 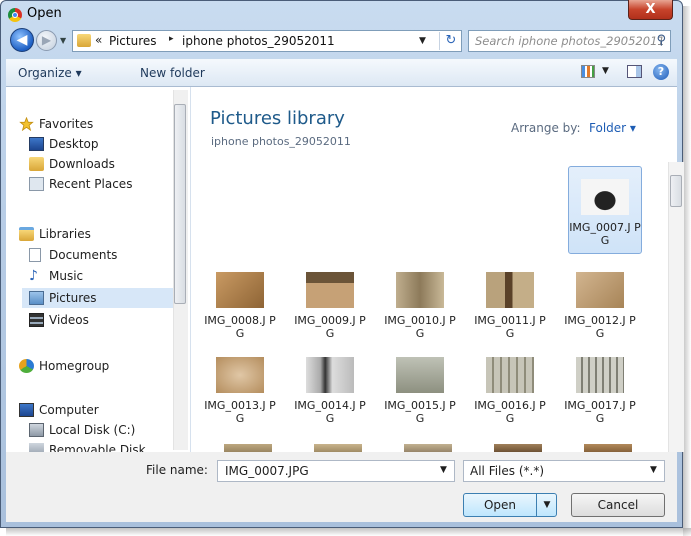 I want to click on arrange-by-dropdown: Folder ▾, so click(x=612, y=128).